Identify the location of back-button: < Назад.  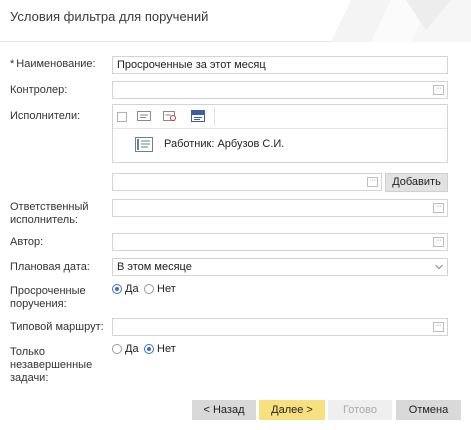
(224, 410).